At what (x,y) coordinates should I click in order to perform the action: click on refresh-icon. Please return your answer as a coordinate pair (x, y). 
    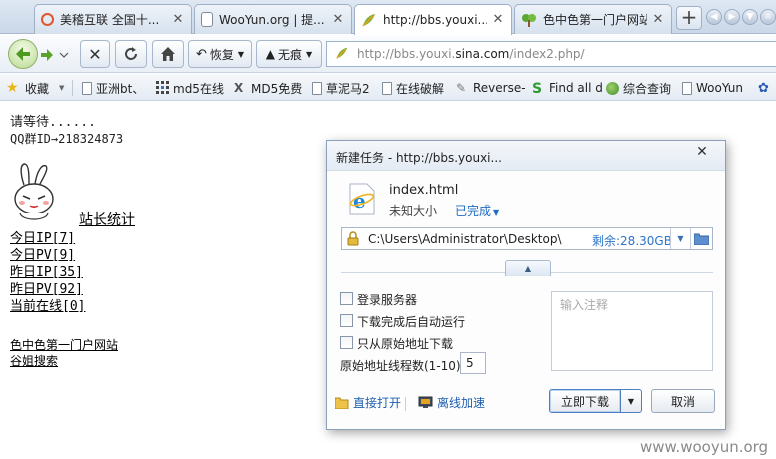
    Looking at the image, I should click on (131, 53).